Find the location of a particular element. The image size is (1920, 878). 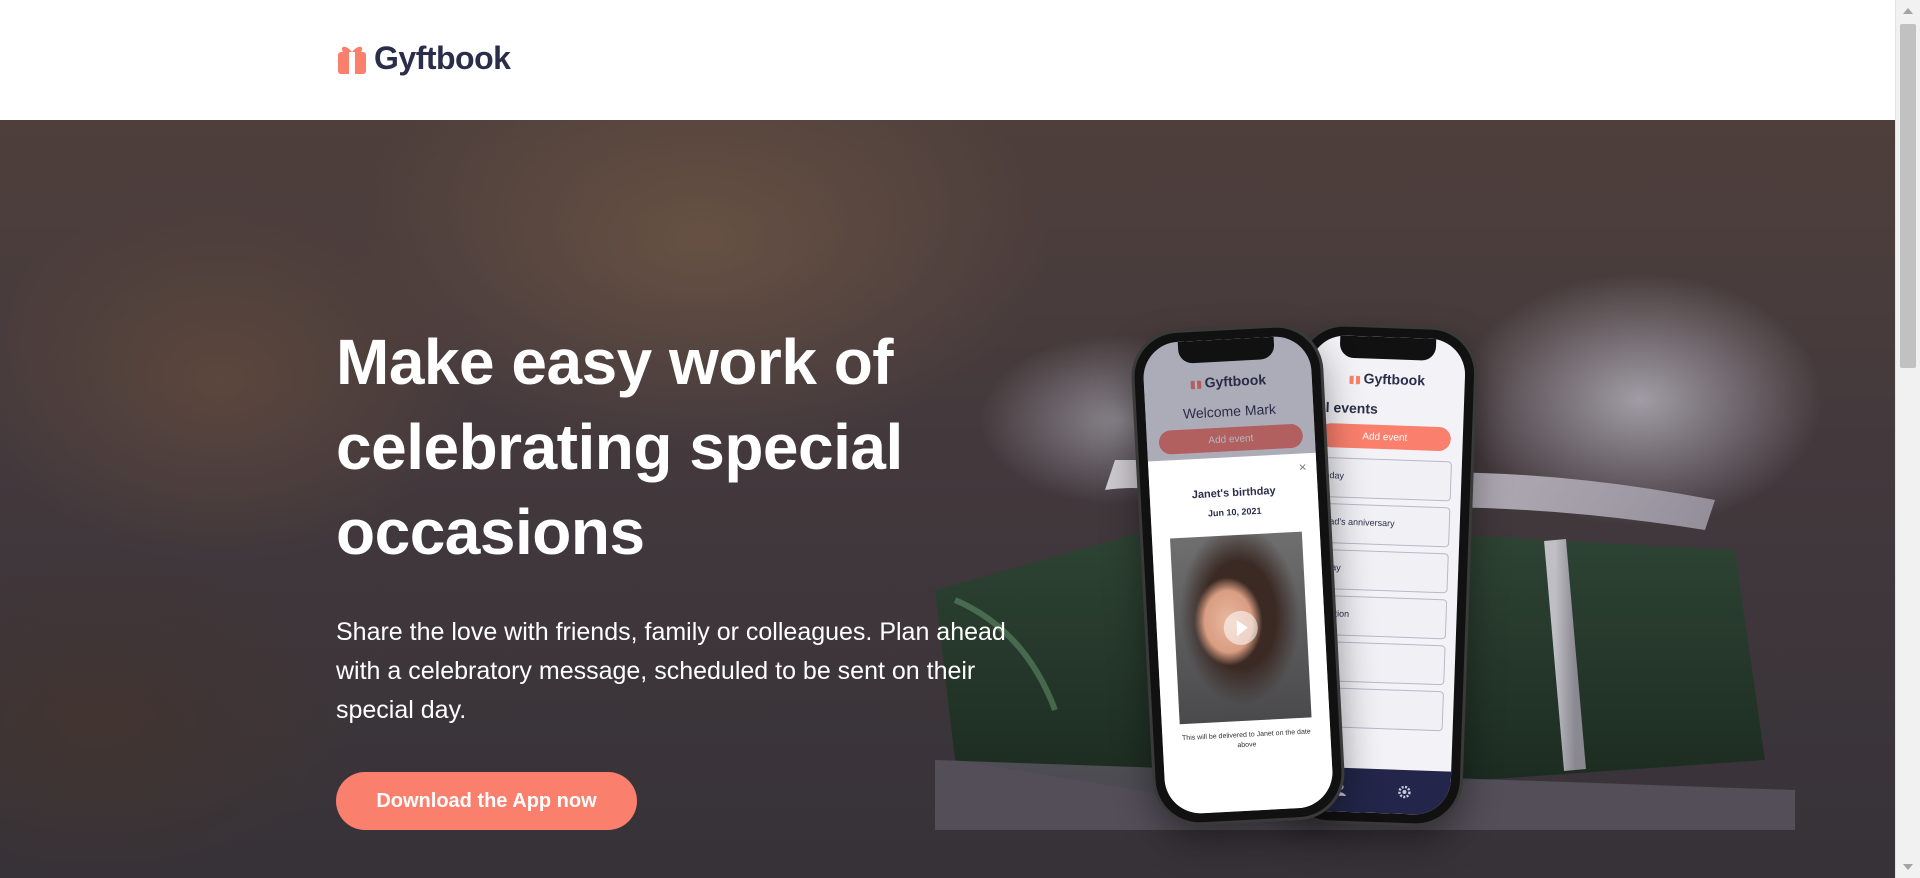

site-header: Gyftbook is located at coordinates (947, 60).